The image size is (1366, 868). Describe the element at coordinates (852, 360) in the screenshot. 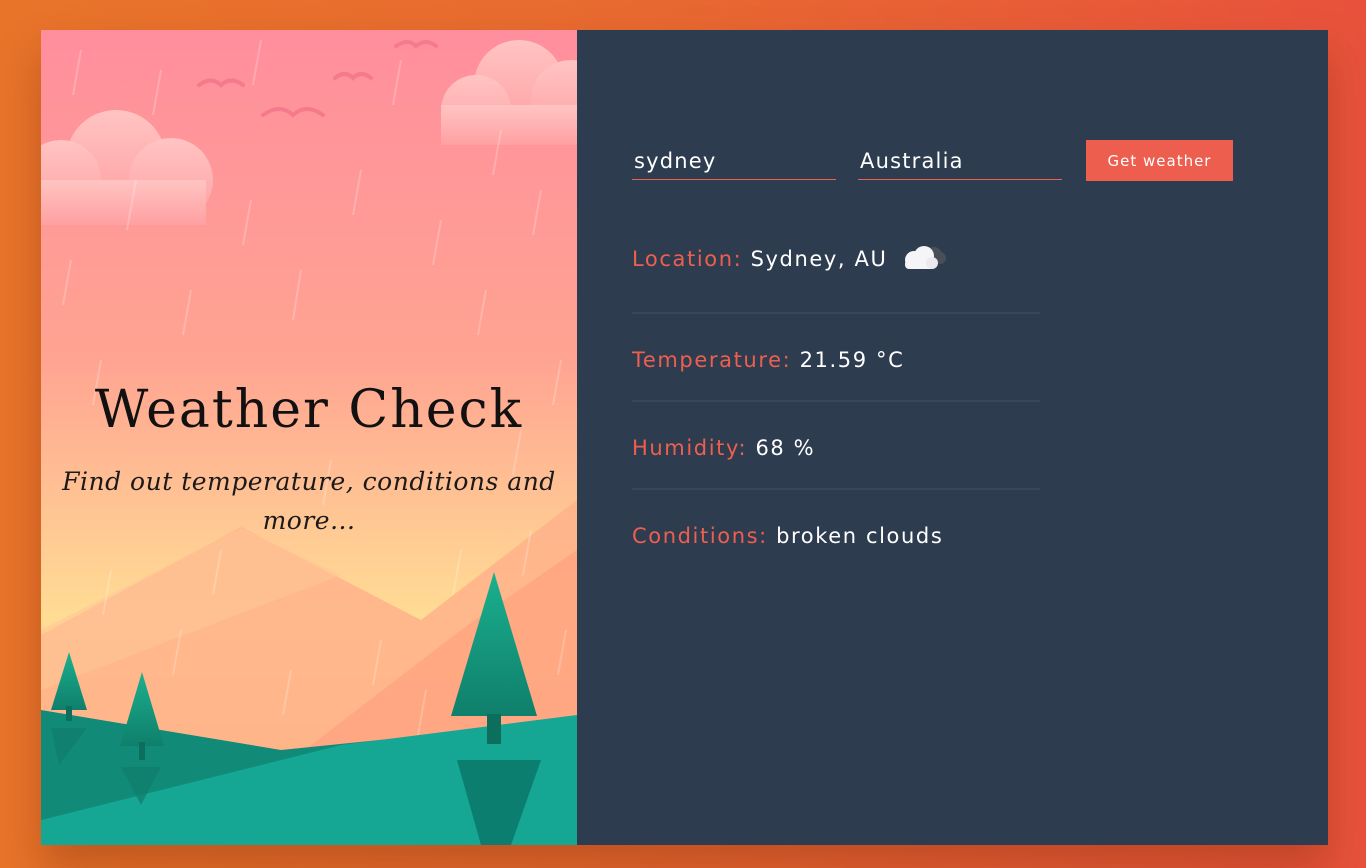

I see `temperature-value: 21.59 °C` at that location.